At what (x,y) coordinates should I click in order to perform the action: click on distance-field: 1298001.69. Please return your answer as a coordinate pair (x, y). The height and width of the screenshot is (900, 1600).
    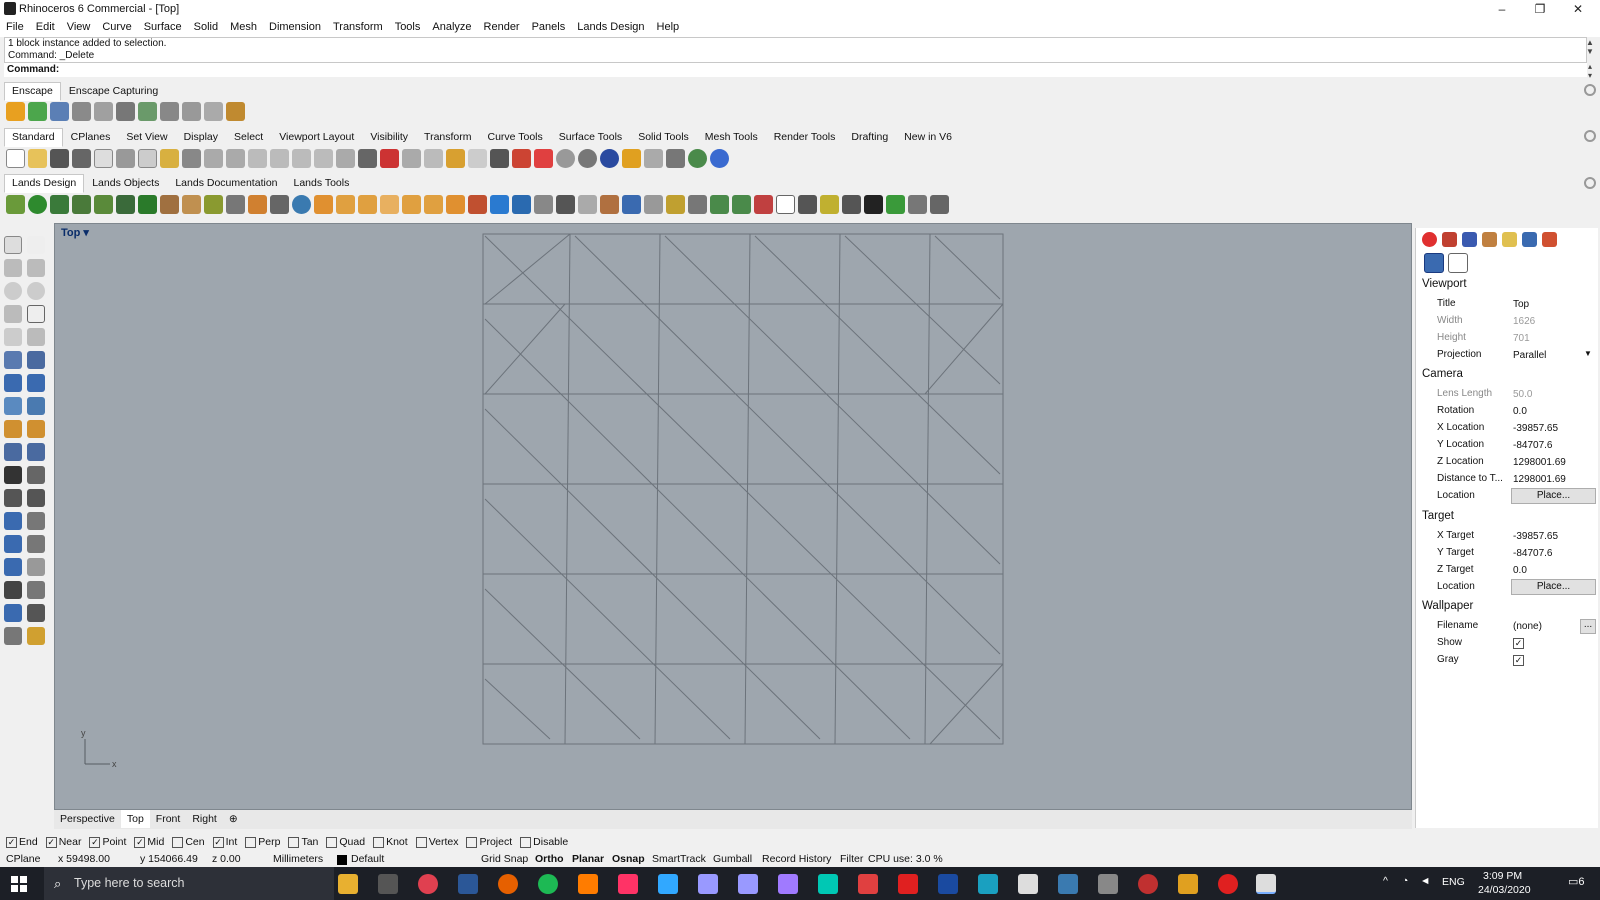
    Looking at the image, I should click on (1554, 479).